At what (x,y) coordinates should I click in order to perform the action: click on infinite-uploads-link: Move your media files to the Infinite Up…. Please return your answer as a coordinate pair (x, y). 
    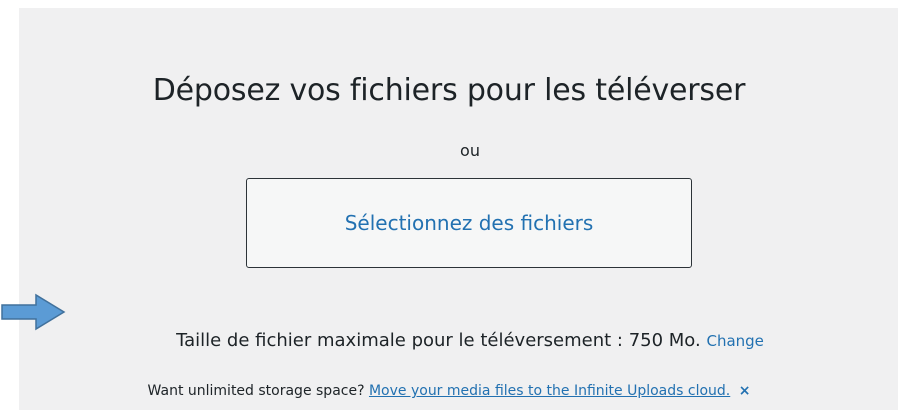
    Looking at the image, I should click on (549, 391).